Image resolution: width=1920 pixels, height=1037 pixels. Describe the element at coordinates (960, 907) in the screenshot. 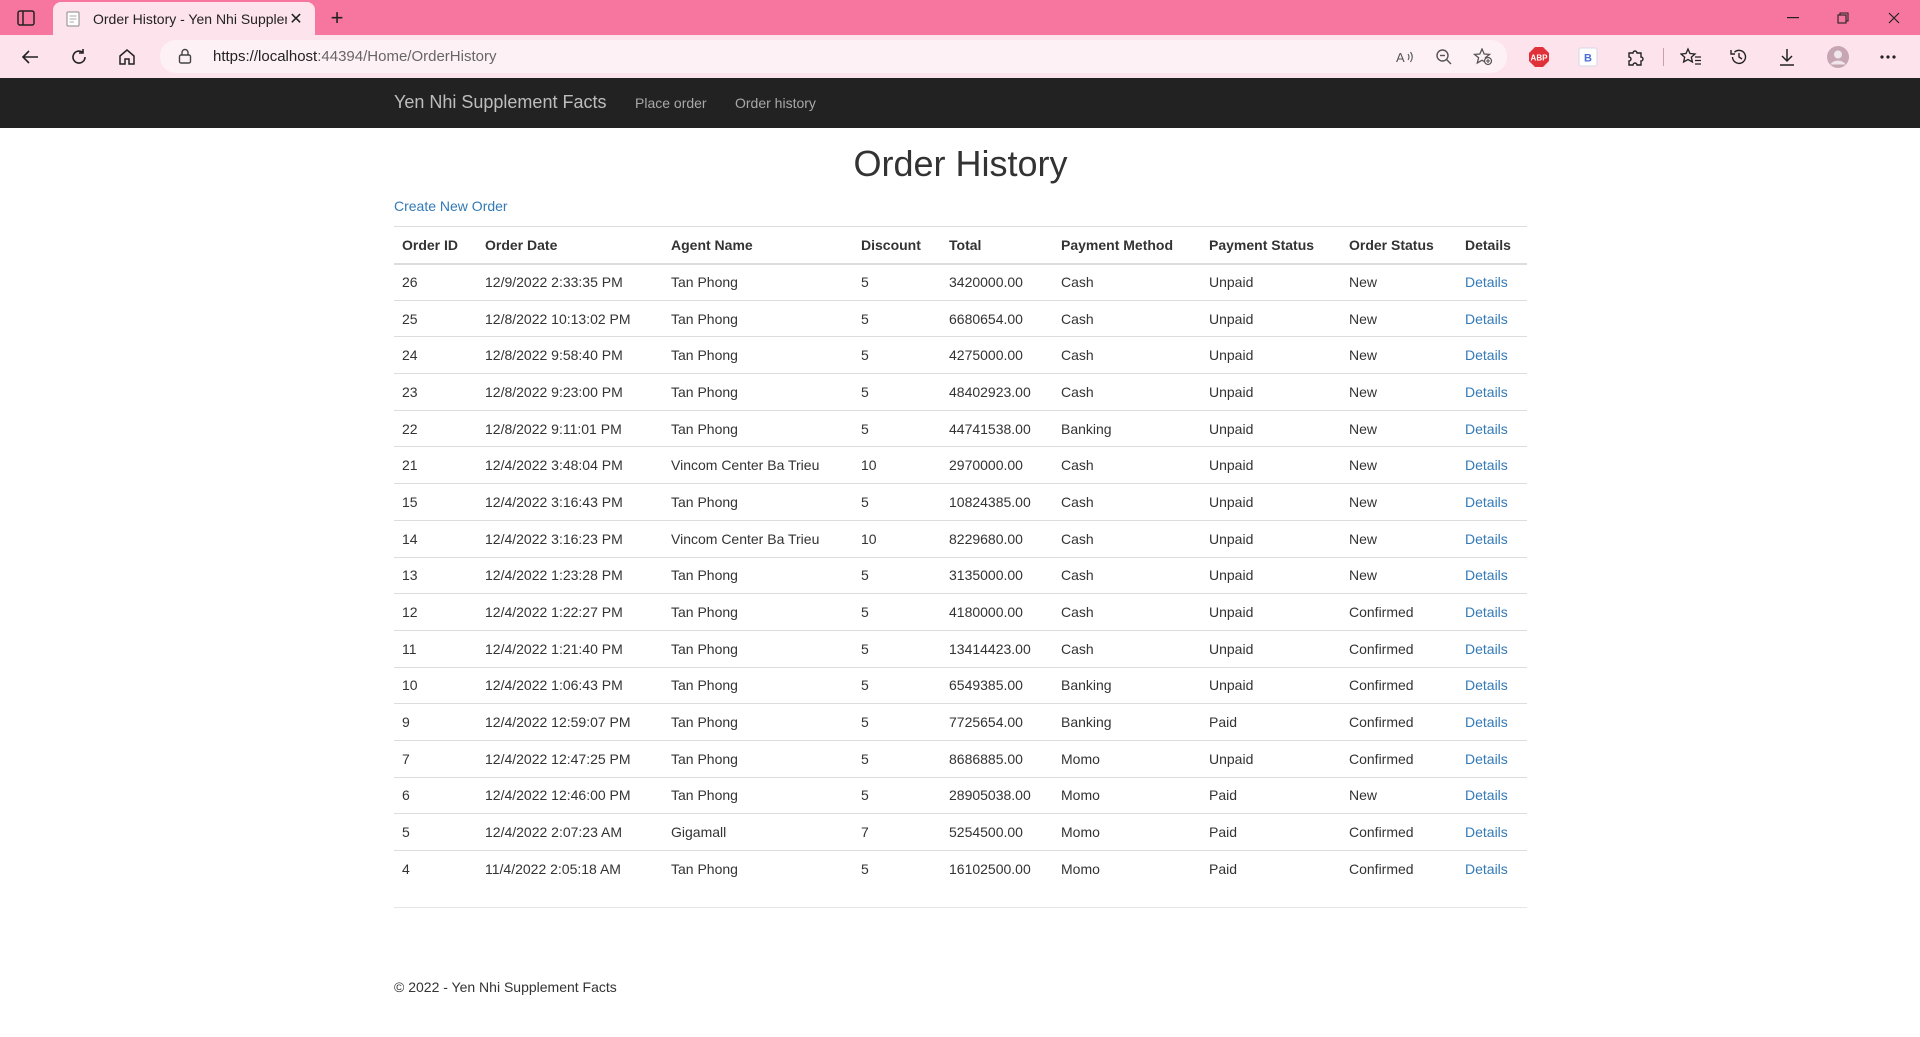

I see `divider` at that location.